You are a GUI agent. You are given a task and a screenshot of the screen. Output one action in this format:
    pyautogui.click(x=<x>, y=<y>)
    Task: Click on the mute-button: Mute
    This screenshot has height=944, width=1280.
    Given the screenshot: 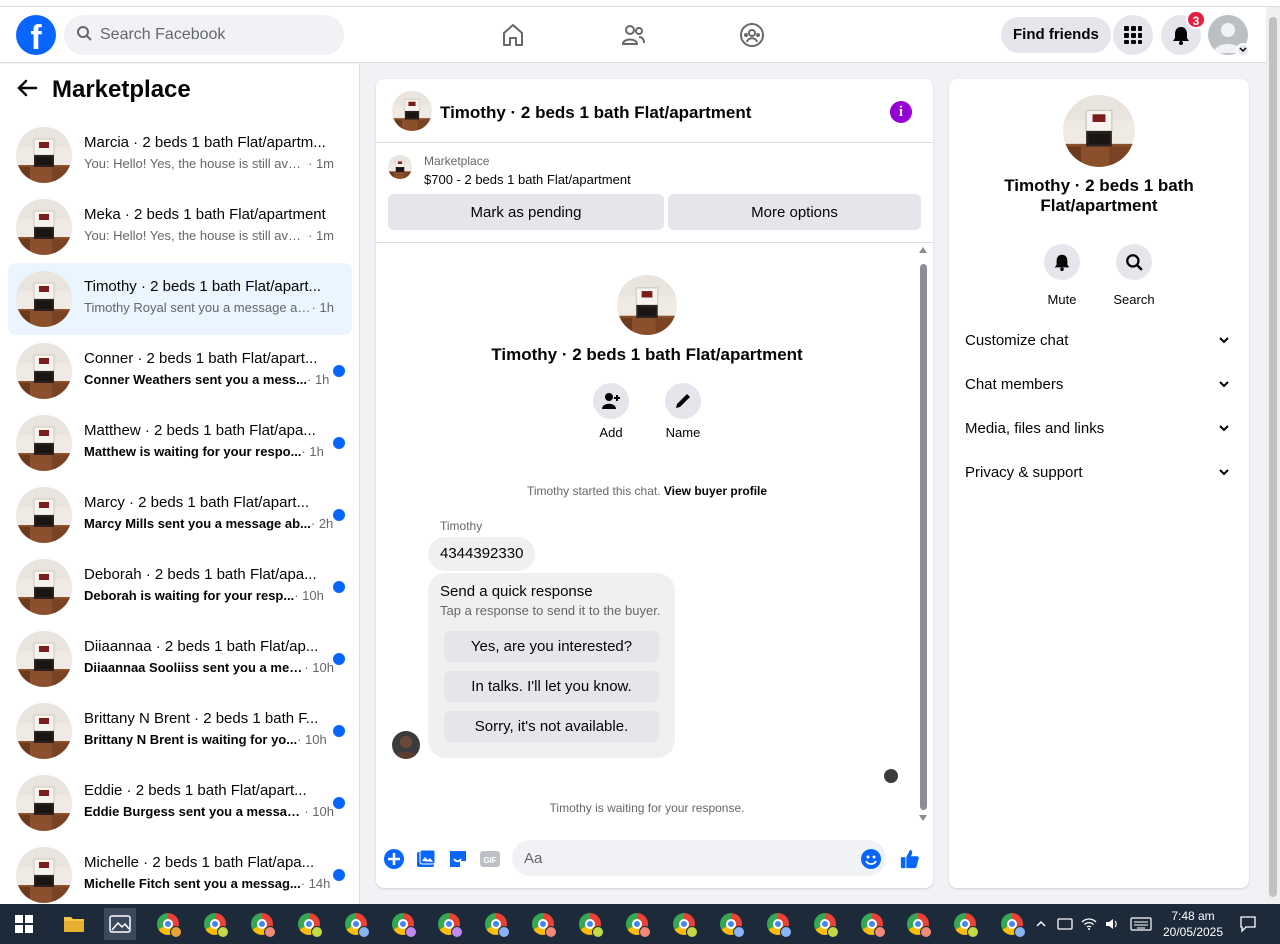 What is the action you would take?
    pyautogui.click(x=1062, y=275)
    